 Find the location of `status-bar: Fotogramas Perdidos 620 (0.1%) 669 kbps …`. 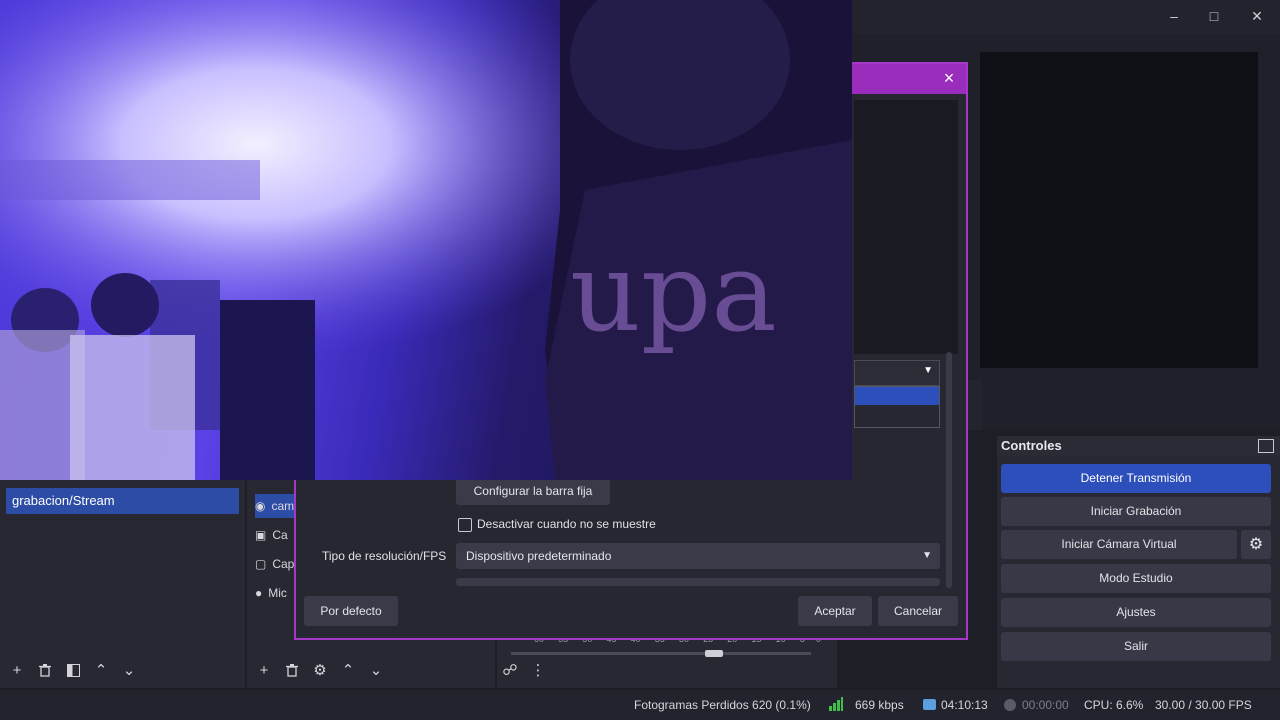

status-bar: Fotogramas Perdidos 620 (0.1%) 669 kbps … is located at coordinates (640, 705).